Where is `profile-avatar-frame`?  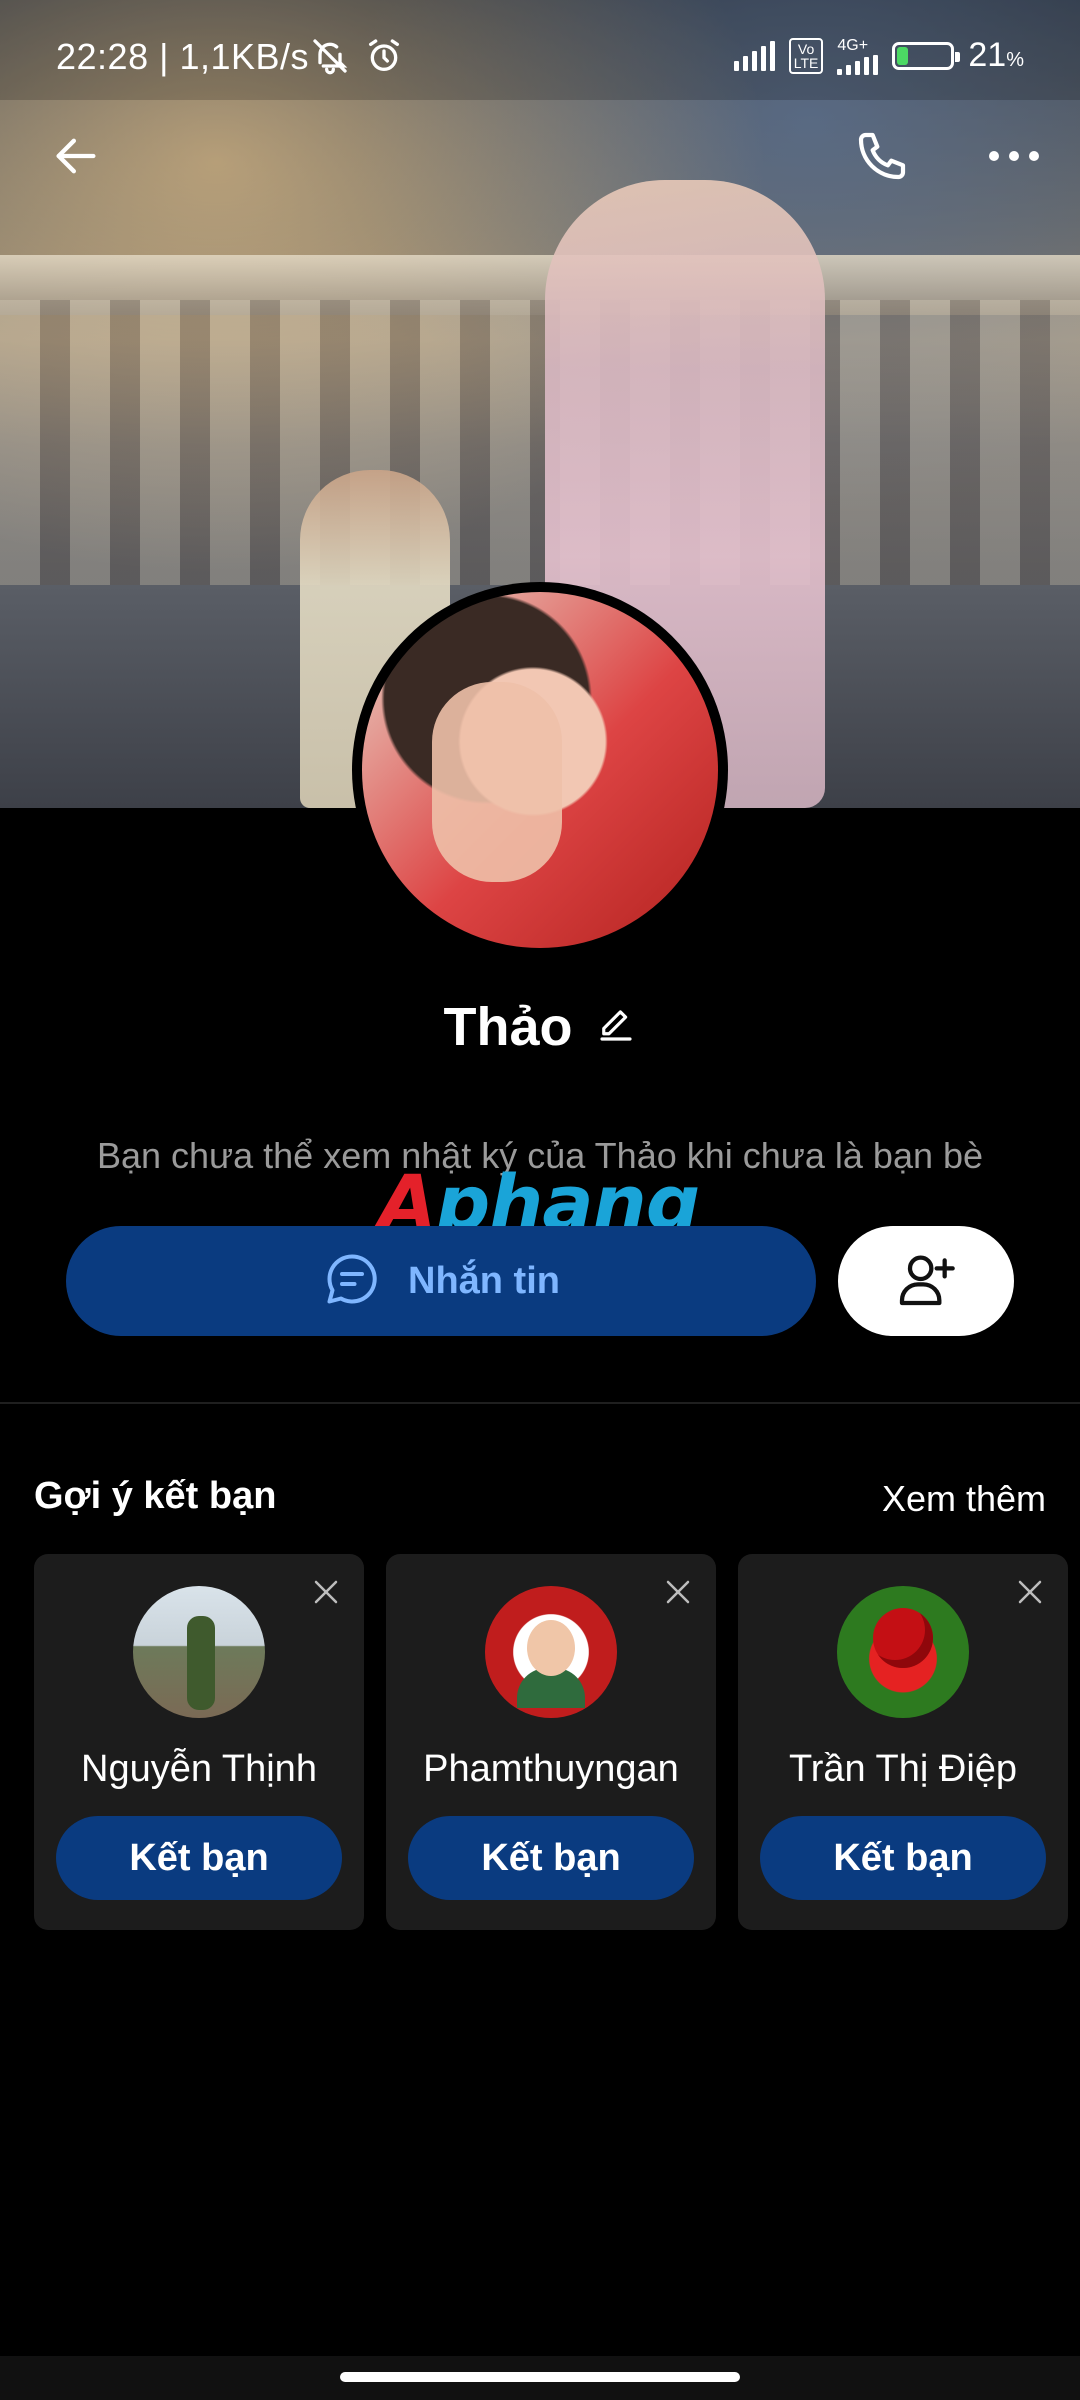 profile-avatar-frame is located at coordinates (540, 770).